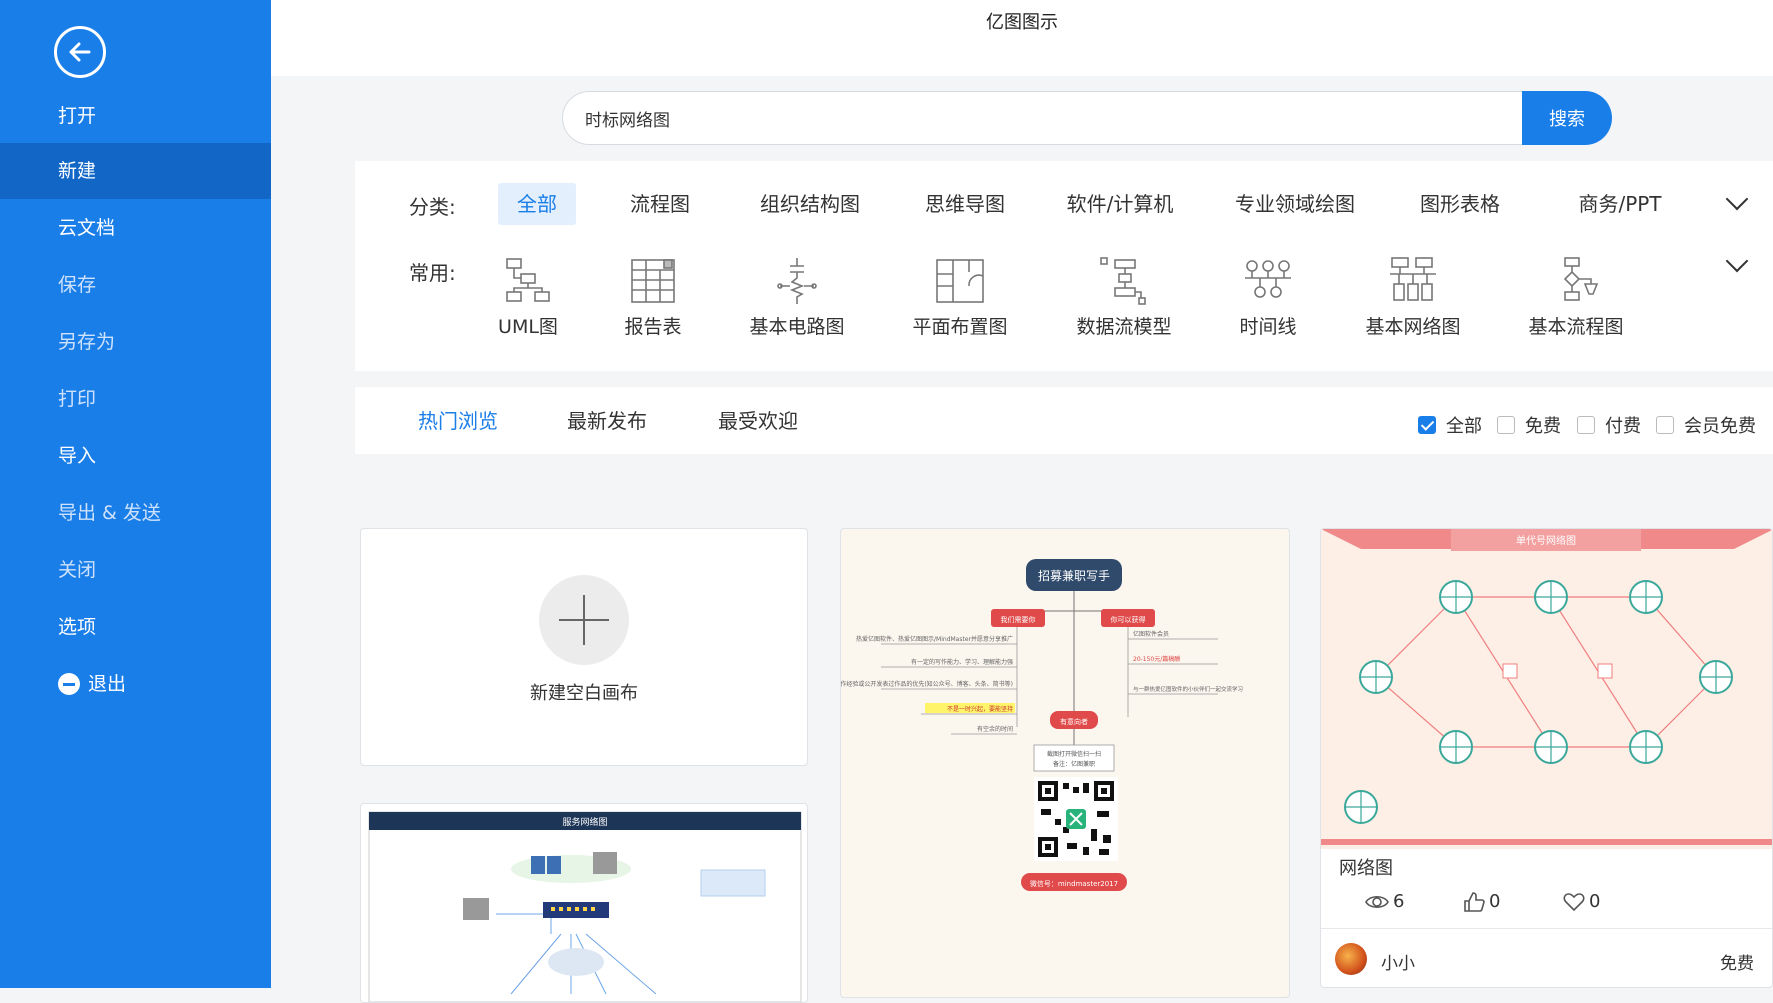 The image size is (1773, 1003). I want to click on eye-icon, so click(1377, 901).